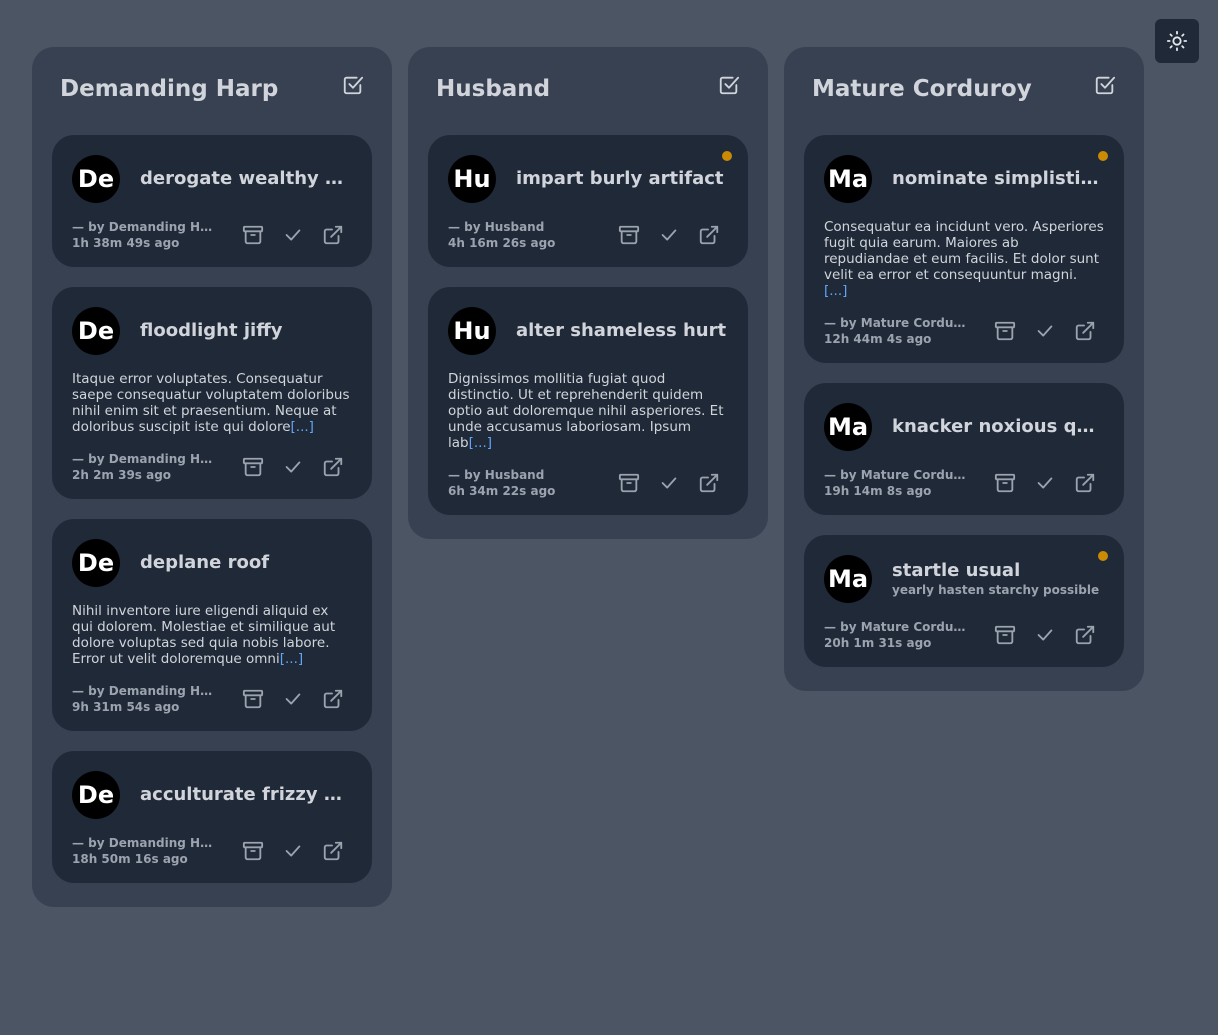  What do you see at coordinates (896, 635) in the screenshot?
I see `card-meta: — by Mature Cordur… 20h 1m 31s ago` at bounding box center [896, 635].